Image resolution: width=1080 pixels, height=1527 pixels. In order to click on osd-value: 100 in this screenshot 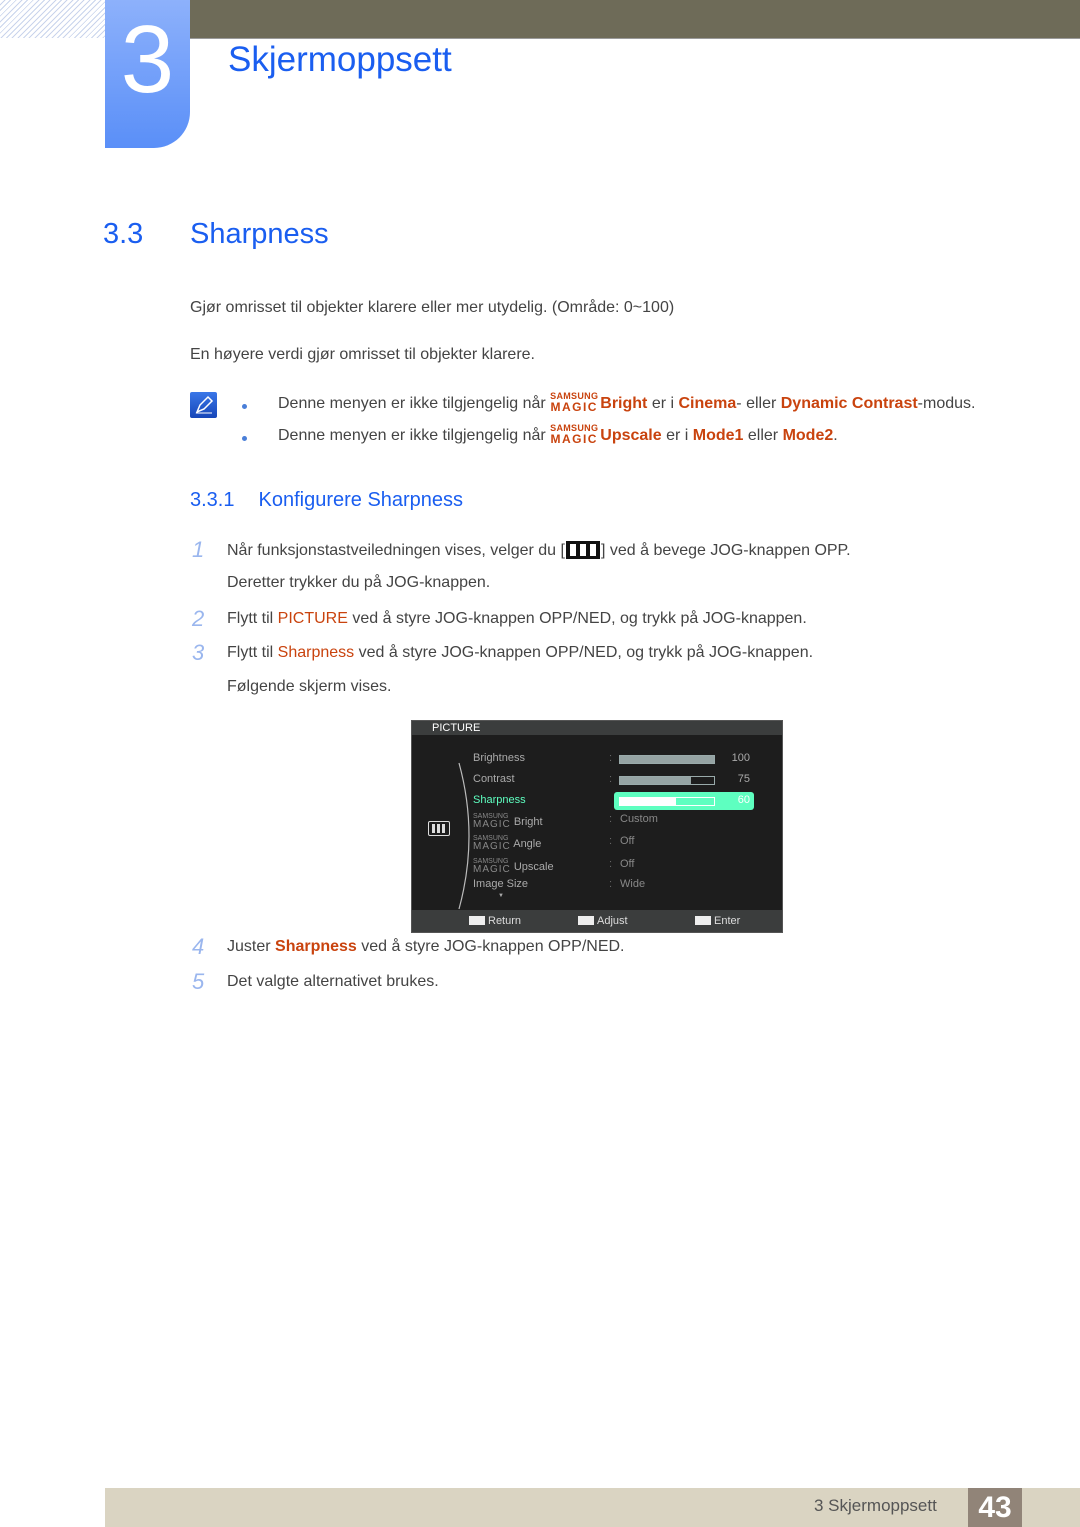, I will do `click(740, 758)`.